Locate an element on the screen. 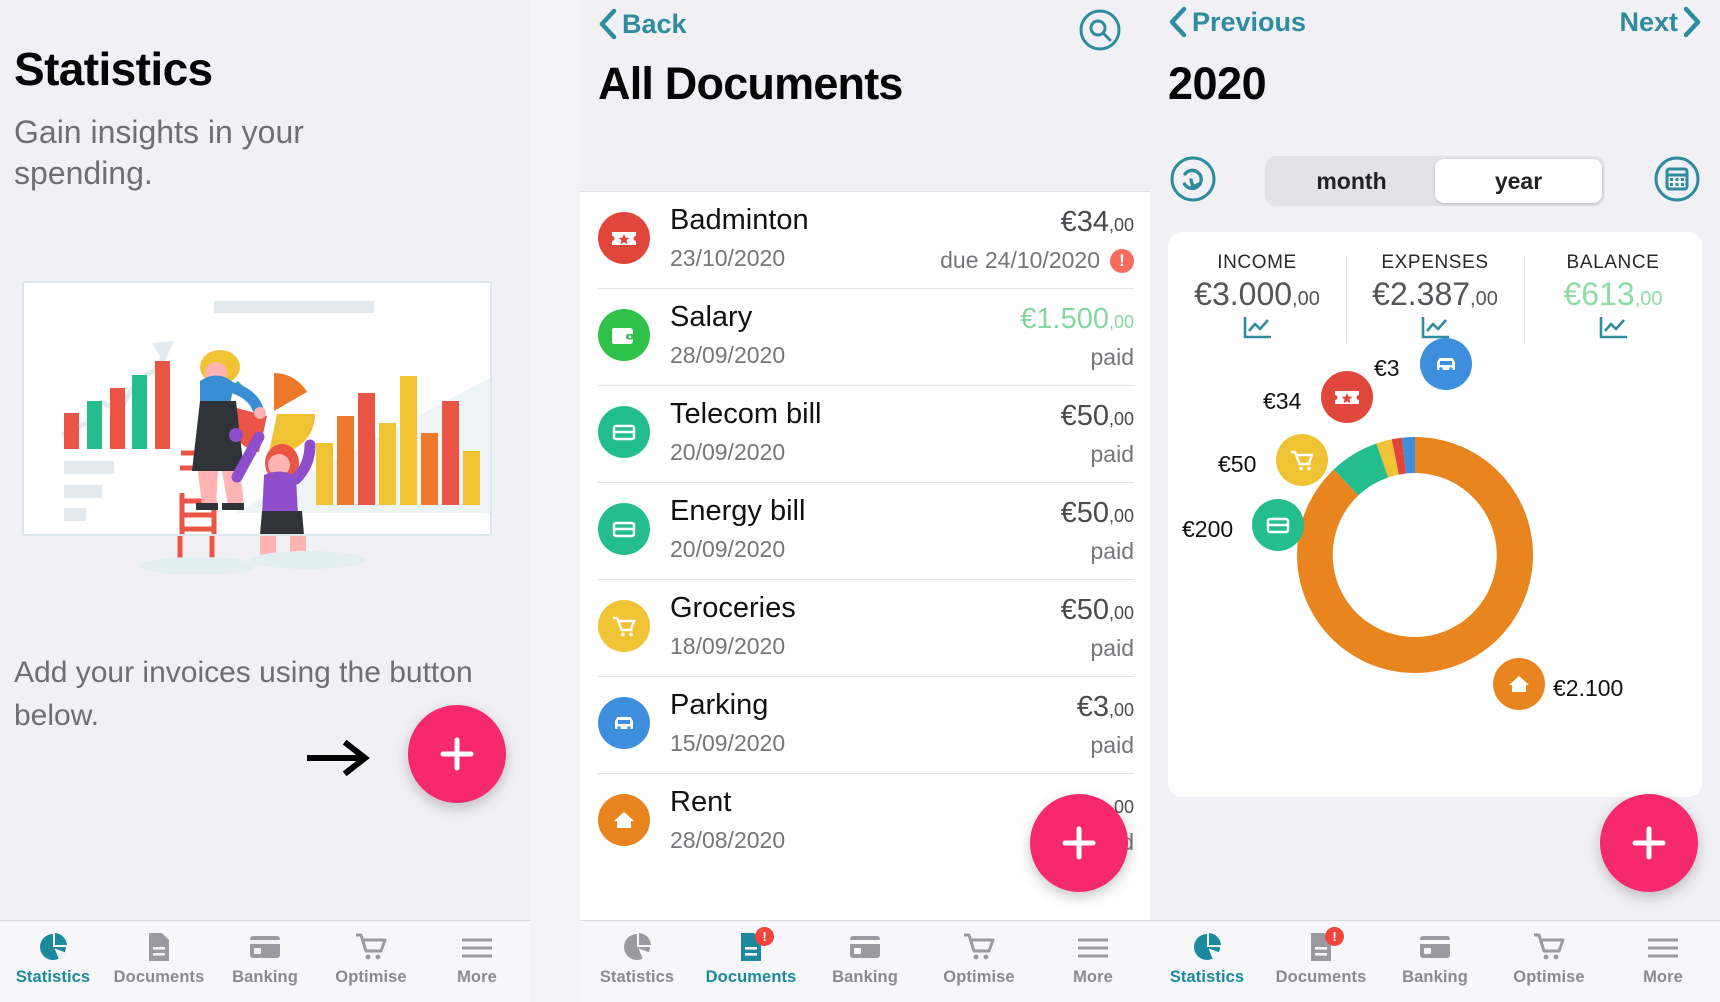 The height and width of the screenshot is (1002, 1720). chart-chip-bills is located at coordinates (1278, 525).